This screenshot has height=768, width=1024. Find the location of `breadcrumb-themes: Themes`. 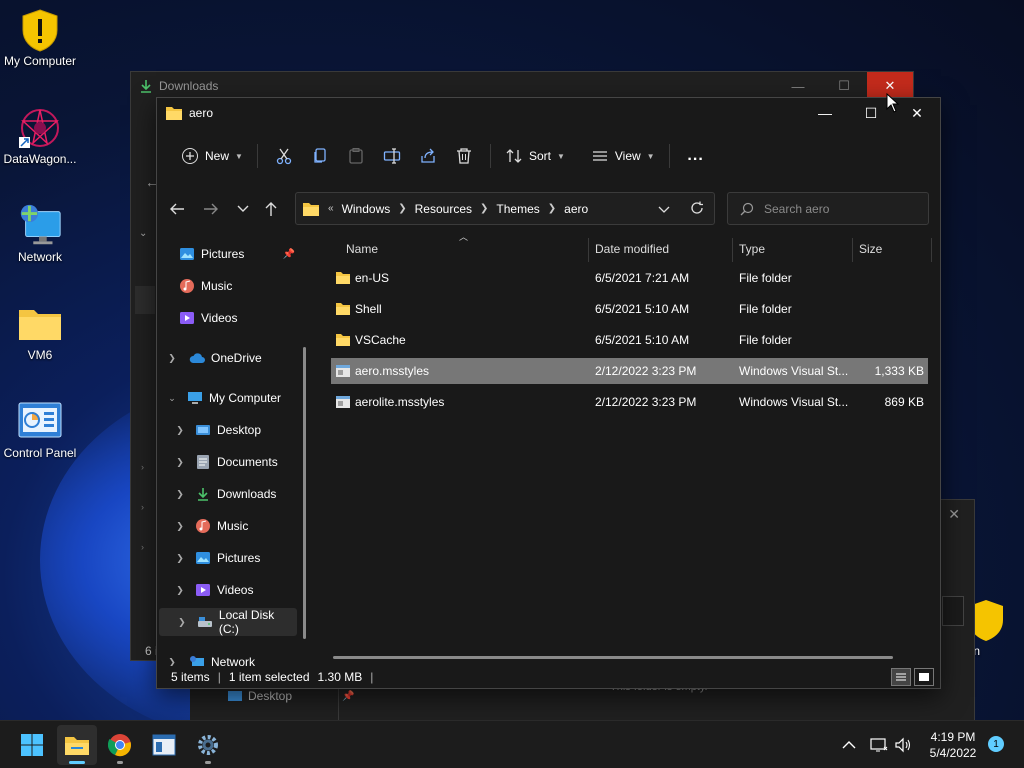

breadcrumb-themes: Themes is located at coordinates (517, 209).